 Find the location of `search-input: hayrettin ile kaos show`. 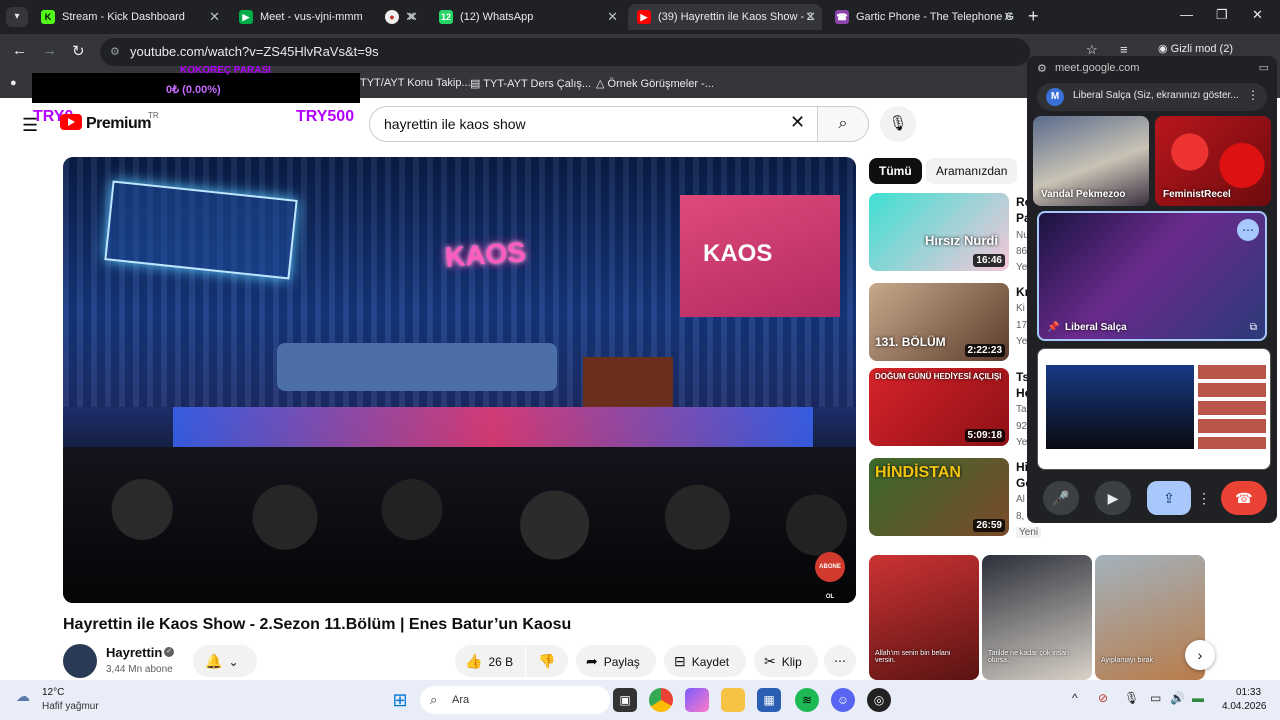

search-input: hayrettin ile kaos show is located at coordinates (593, 124).